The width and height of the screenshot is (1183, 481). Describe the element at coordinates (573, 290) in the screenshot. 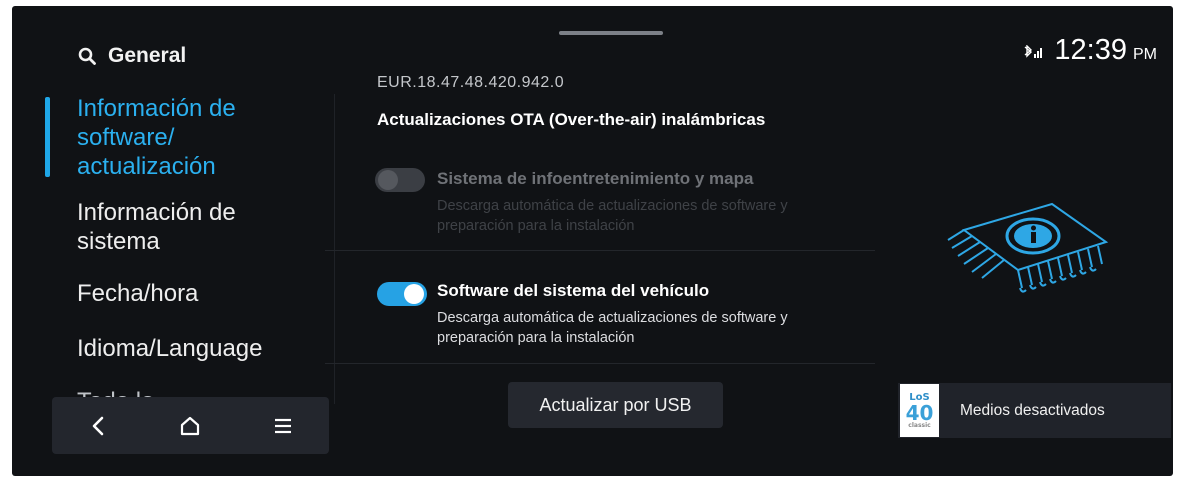

I see `option-title: Software del sistema del vehículo` at that location.